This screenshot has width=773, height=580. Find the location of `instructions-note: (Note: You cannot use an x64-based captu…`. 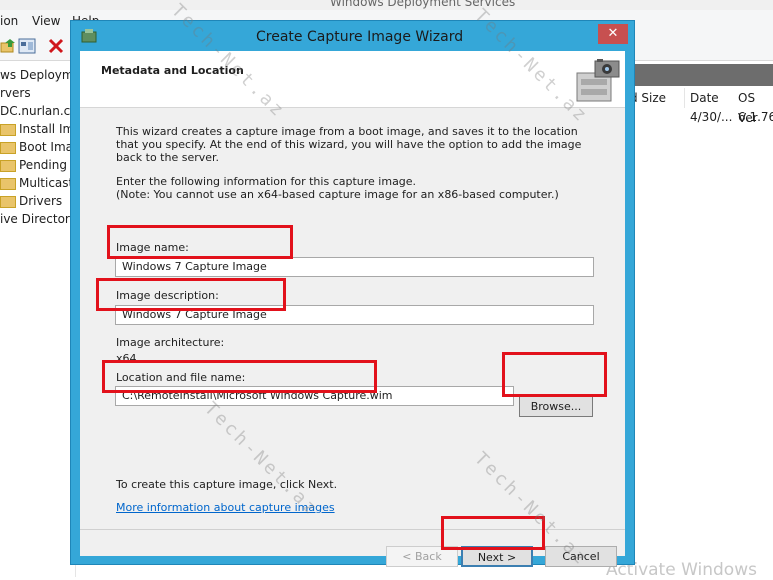

instructions-note: (Note: You cannot use an x64-based captu… is located at coordinates (337, 194).